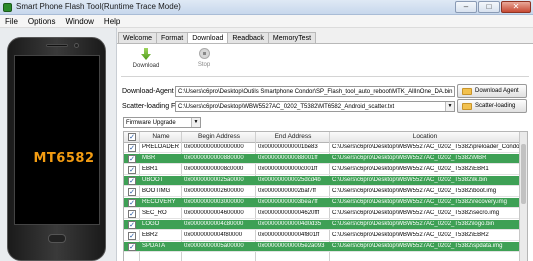 Image resolution: width=533 pixels, height=261 pixels. I want to click on tab-readback: Readback, so click(248, 37).